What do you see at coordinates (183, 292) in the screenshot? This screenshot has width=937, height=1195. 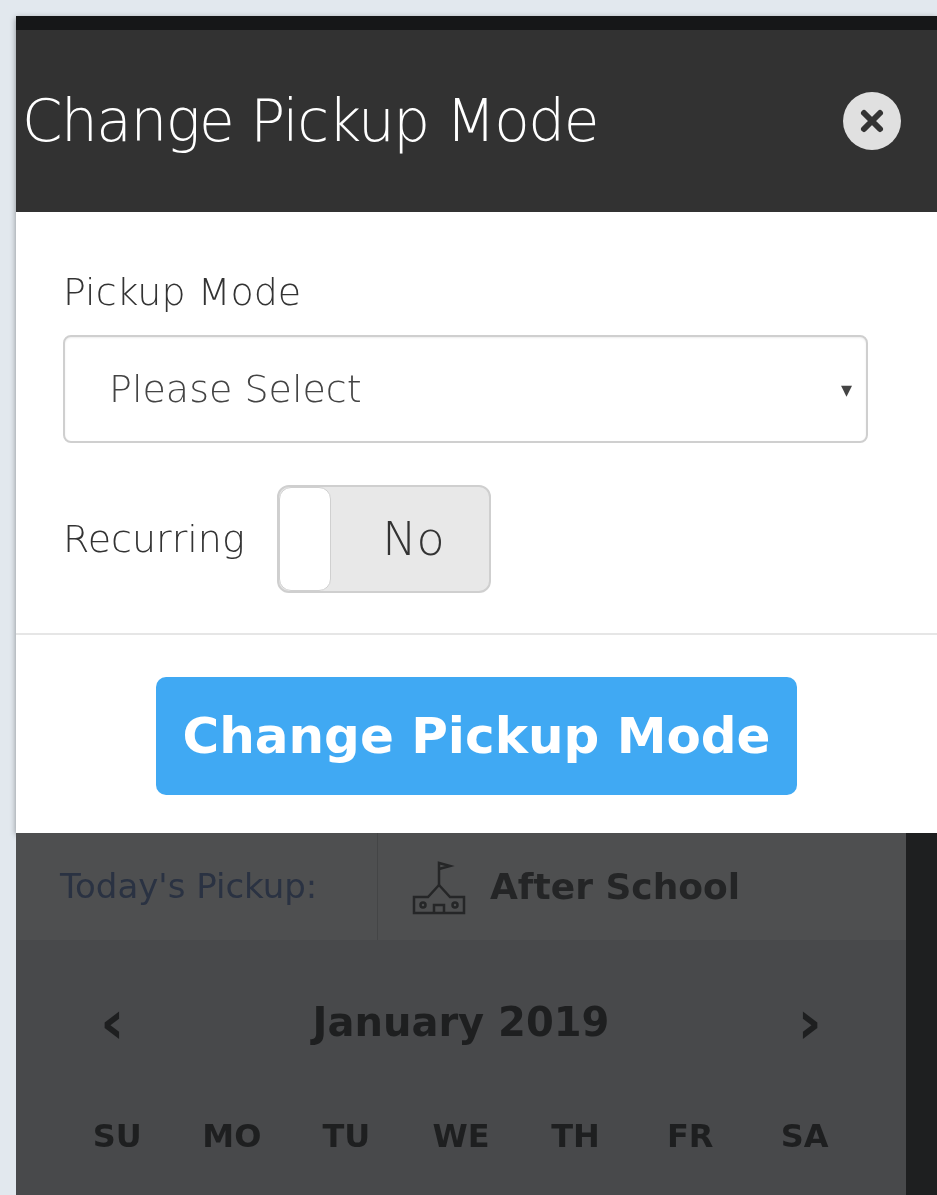 I see `field-label: Pickup Mode` at bounding box center [183, 292].